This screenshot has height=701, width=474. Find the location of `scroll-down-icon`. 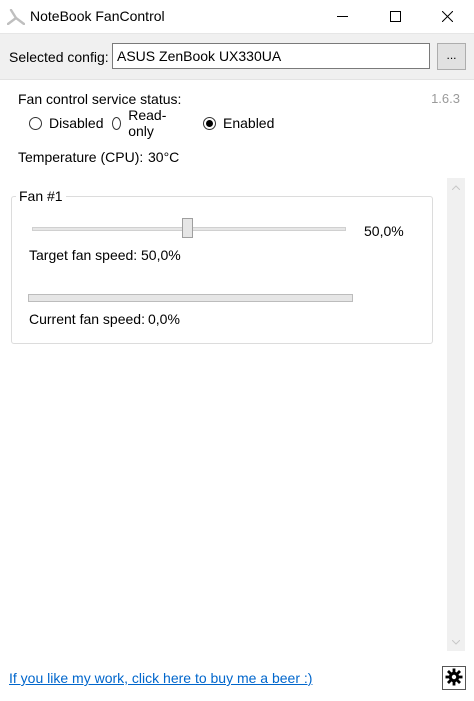

scroll-down-icon is located at coordinates (456, 642).